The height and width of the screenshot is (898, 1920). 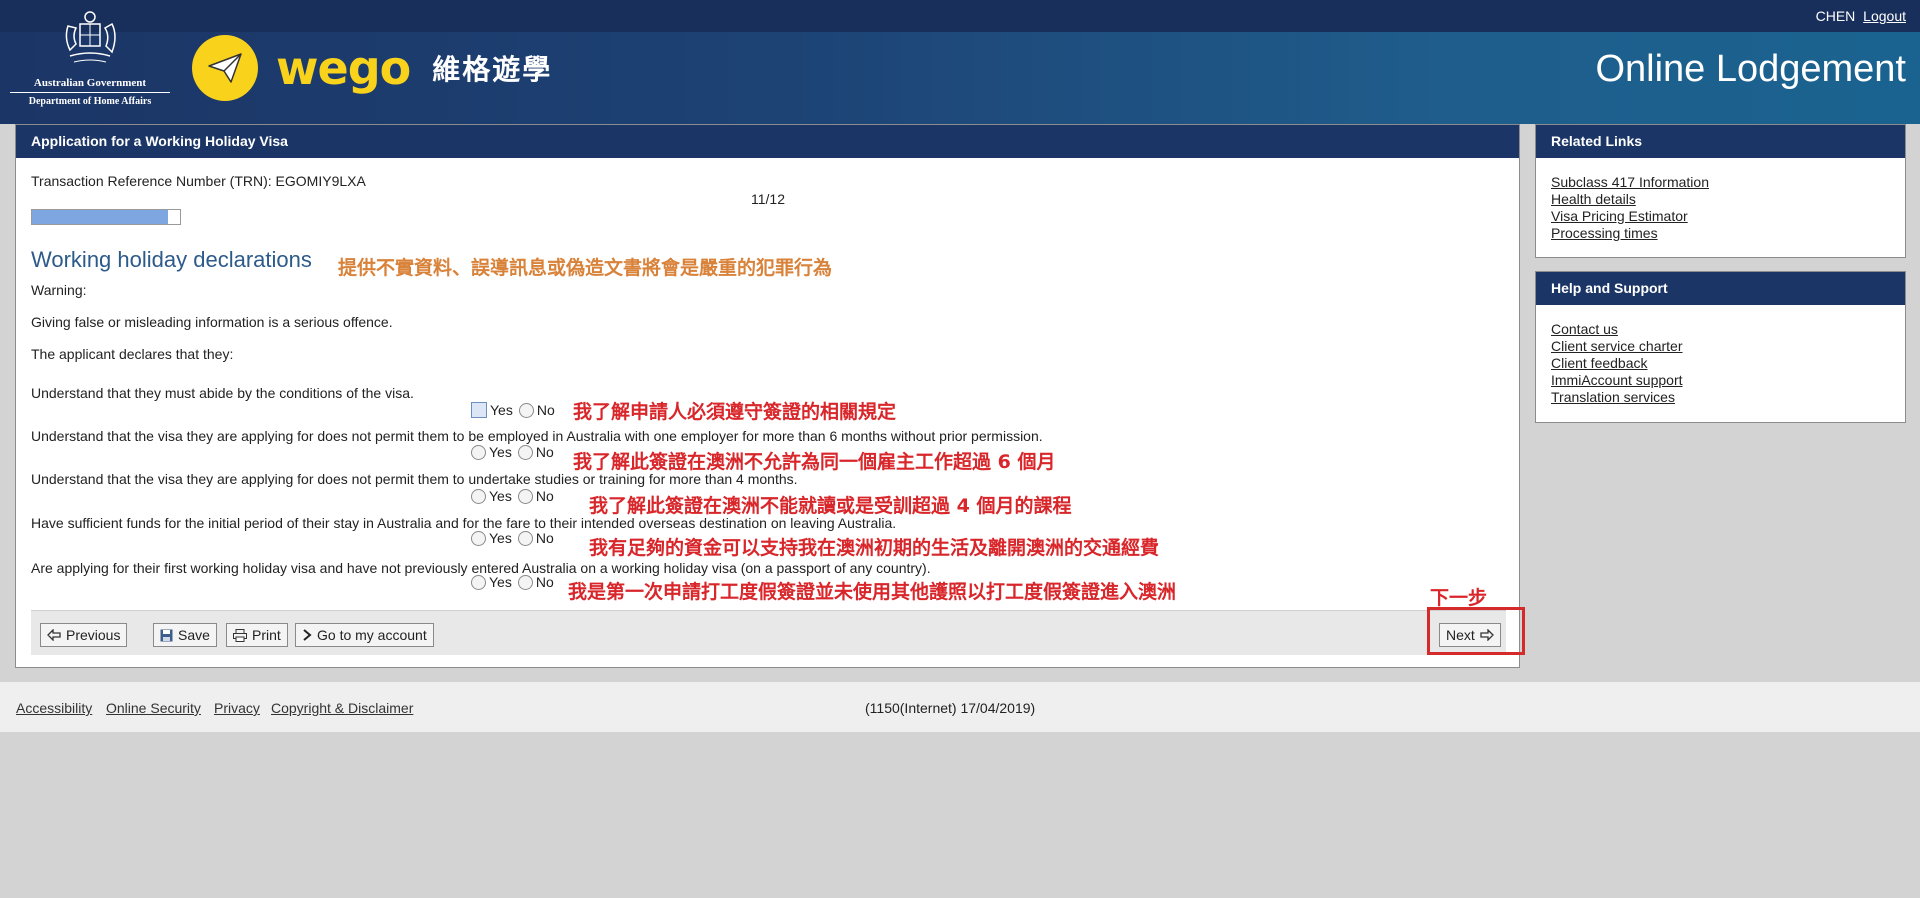 What do you see at coordinates (1720, 397) in the screenshot?
I see `list-item: Translation services` at bounding box center [1720, 397].